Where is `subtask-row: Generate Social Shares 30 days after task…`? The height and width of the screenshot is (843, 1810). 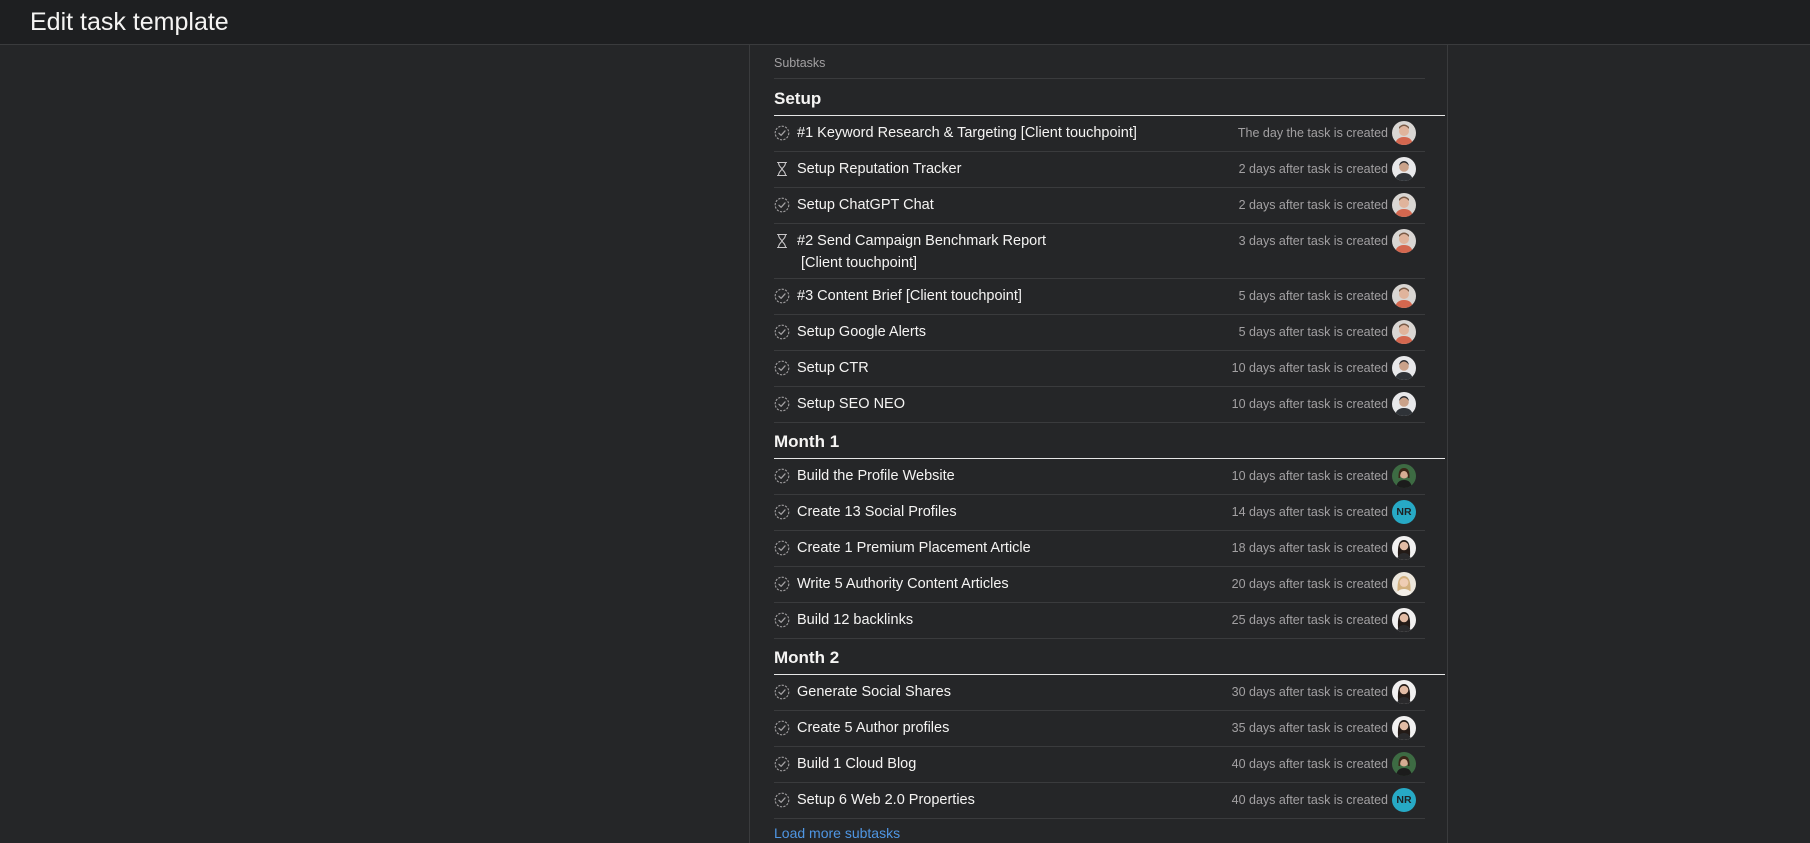 subtask-row: Generate Social Shares 30 days after task… is located at coordinates (1099, 693).